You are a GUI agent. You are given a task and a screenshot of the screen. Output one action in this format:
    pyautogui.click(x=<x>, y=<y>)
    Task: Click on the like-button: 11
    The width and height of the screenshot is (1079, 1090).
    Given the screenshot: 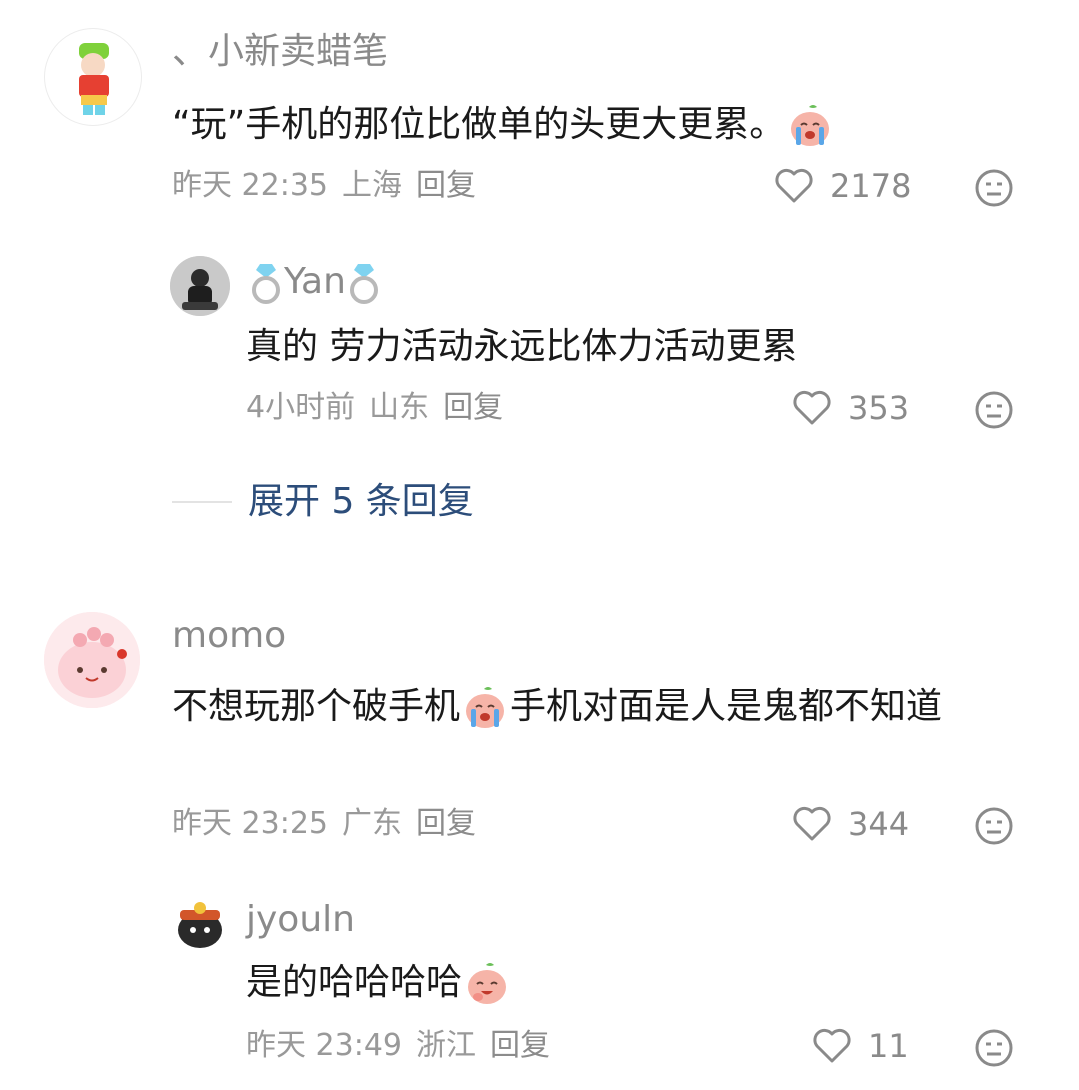 What is the action you would take?
    pyautogui.click(x=860, y=1046)
    